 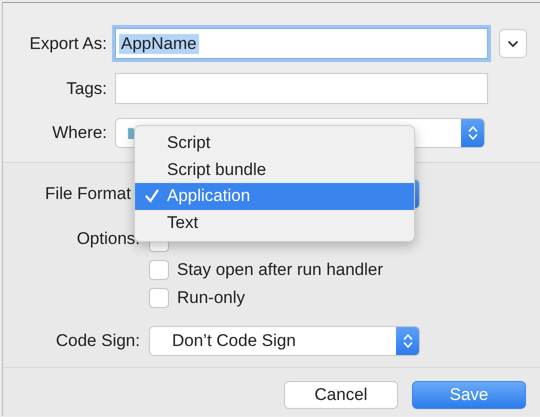 I want to click on field-label: Code Sign:, so click(x=97, y=341).